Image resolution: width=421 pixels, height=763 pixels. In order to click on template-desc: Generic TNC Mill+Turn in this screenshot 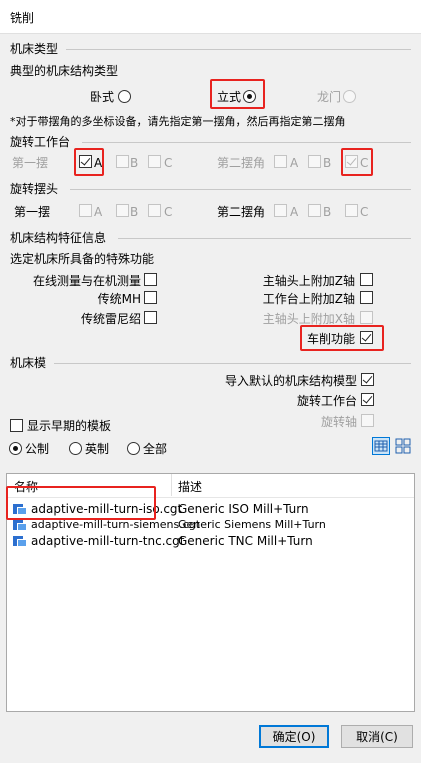, I will do `click(245, 541)`.